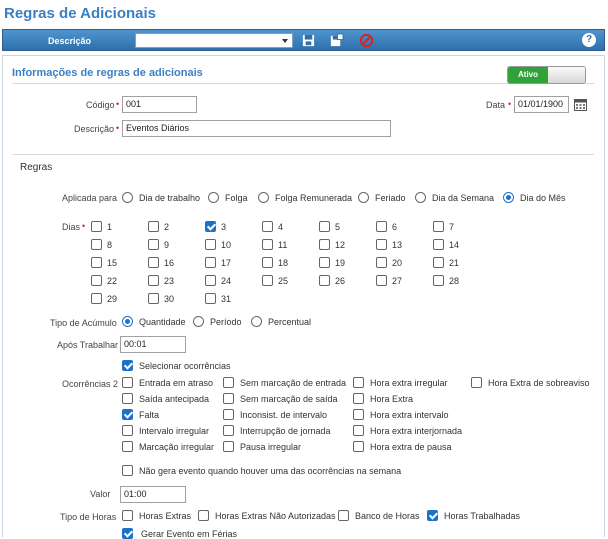 This screenshot has height=539, width=608. What do you see at coordinates (127, 365) in the screenshot?
I see `selecionar-checkbox` at bounding box center [127, 365].